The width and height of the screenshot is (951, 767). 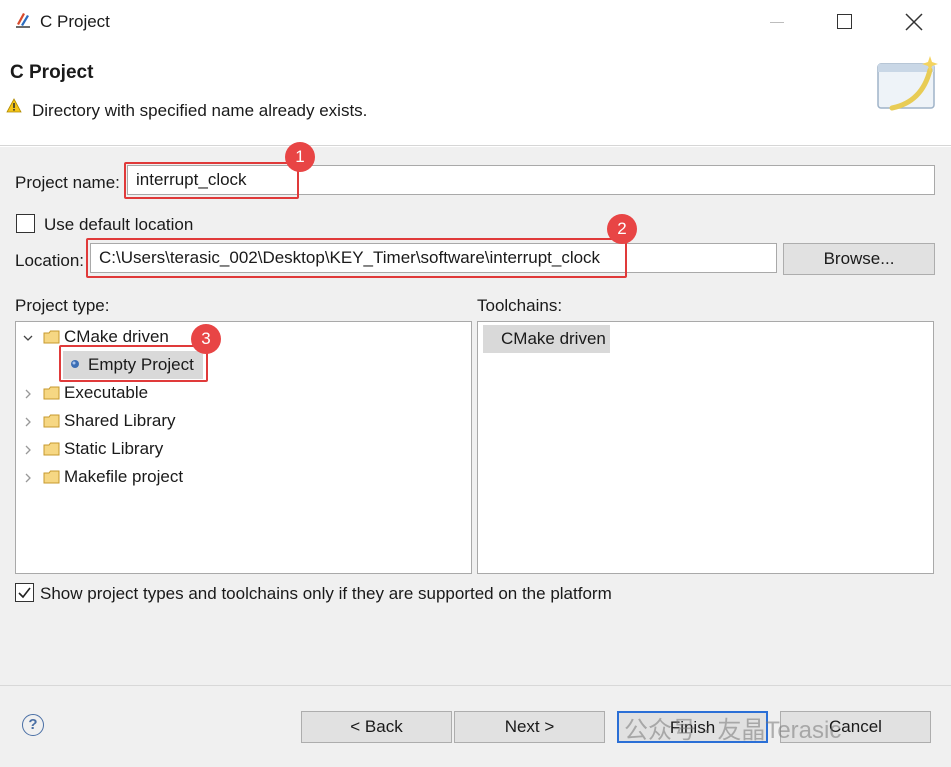 What do you see at coordinates (67, 182) in the screenshot?
I see `project-name-label: Project name:` at bounding box center [67, 182].